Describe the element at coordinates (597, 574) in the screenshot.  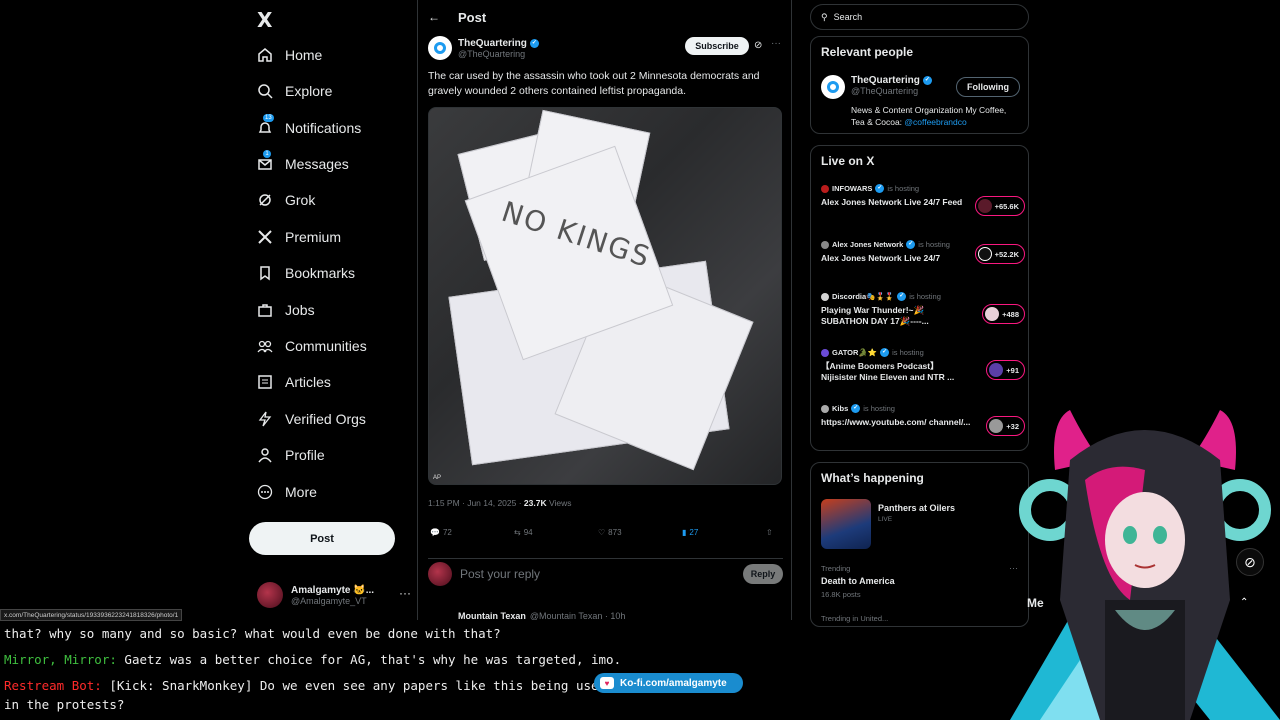
I see `reply-input: Post your reply` at that location.